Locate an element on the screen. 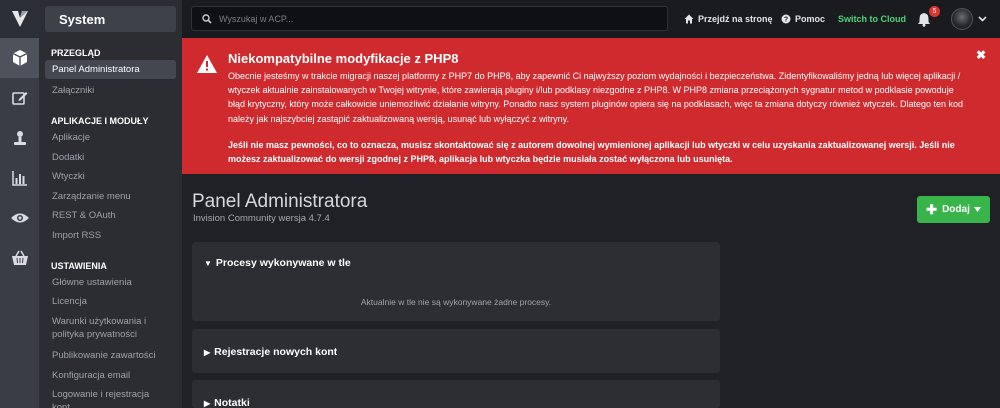  edit-icon is located at coordinates (19, 98).